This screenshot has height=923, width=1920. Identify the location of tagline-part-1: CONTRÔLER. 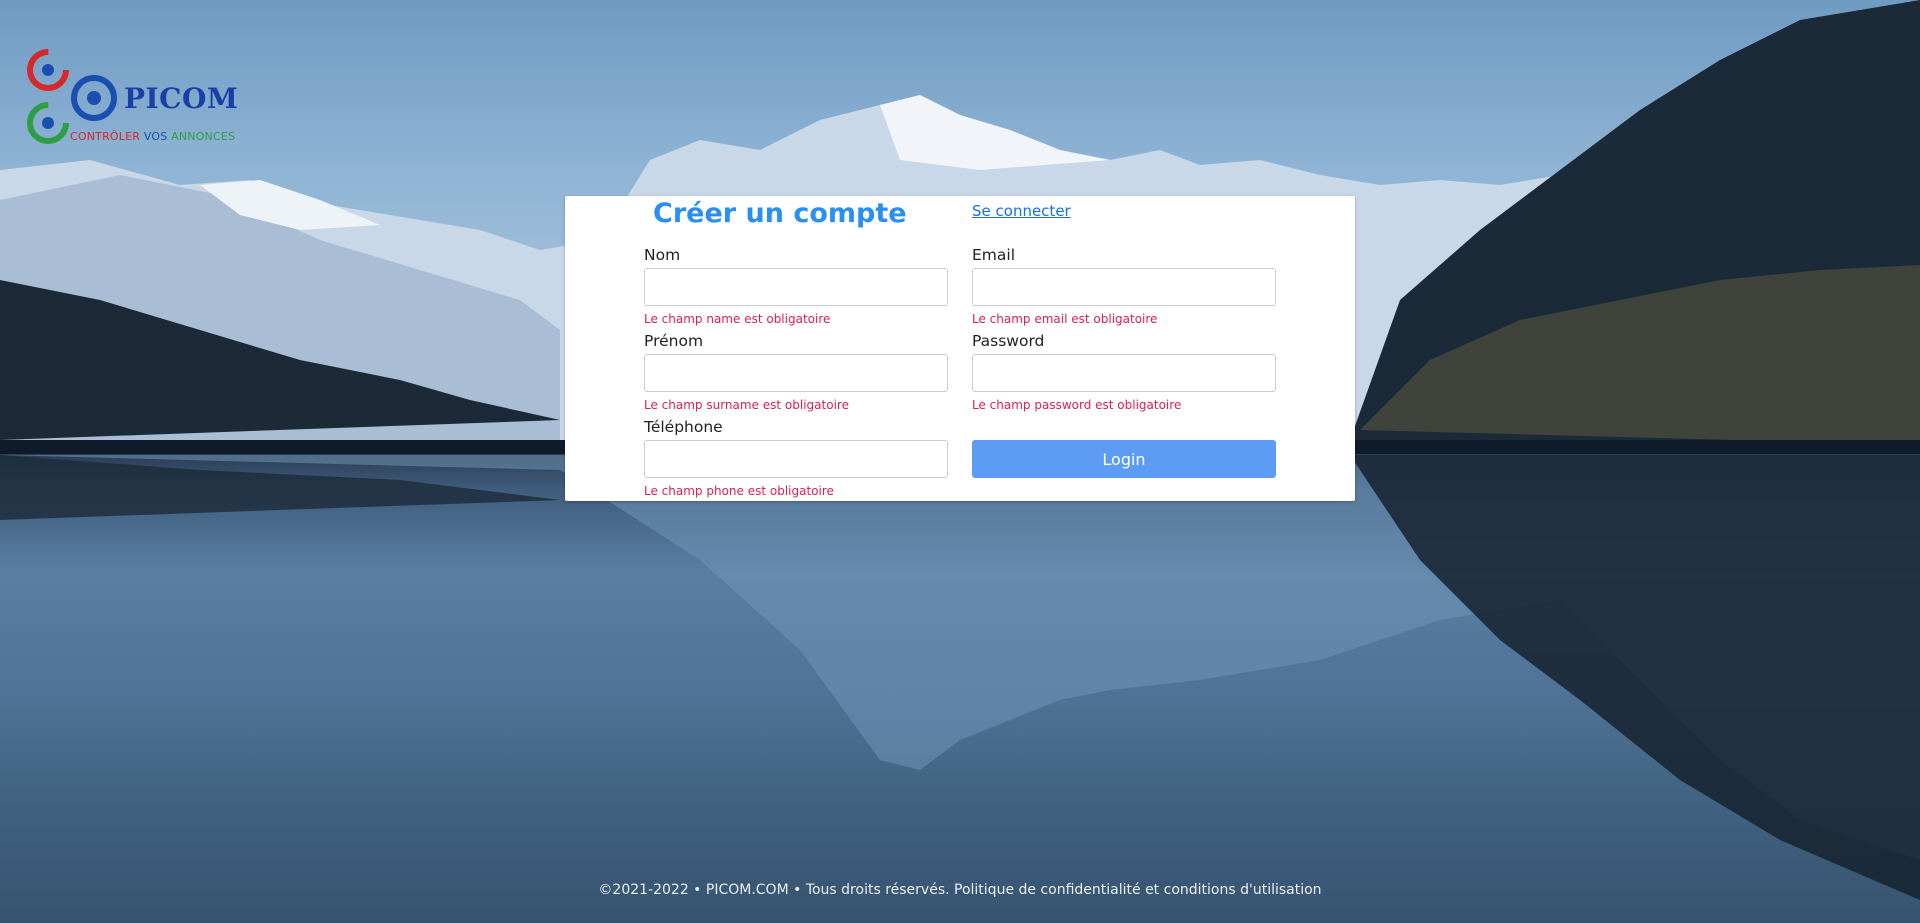
(105, 136).